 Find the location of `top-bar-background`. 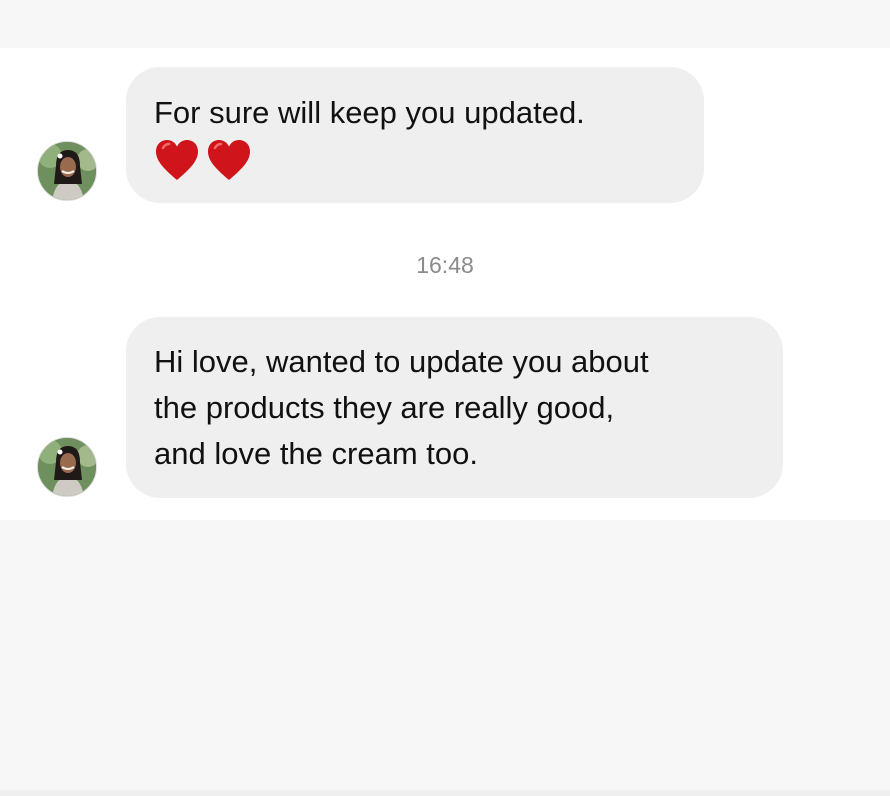

top-bar-background is located at coordinates (445, 24).